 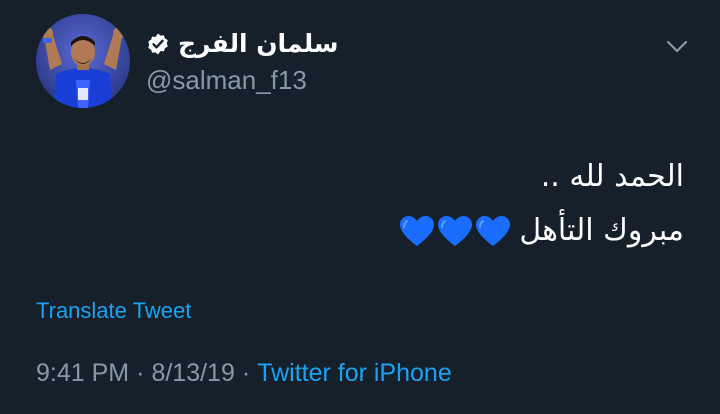 I want to click on translate-tweet-link: Translate Tweet, so click(x=113, y=311).